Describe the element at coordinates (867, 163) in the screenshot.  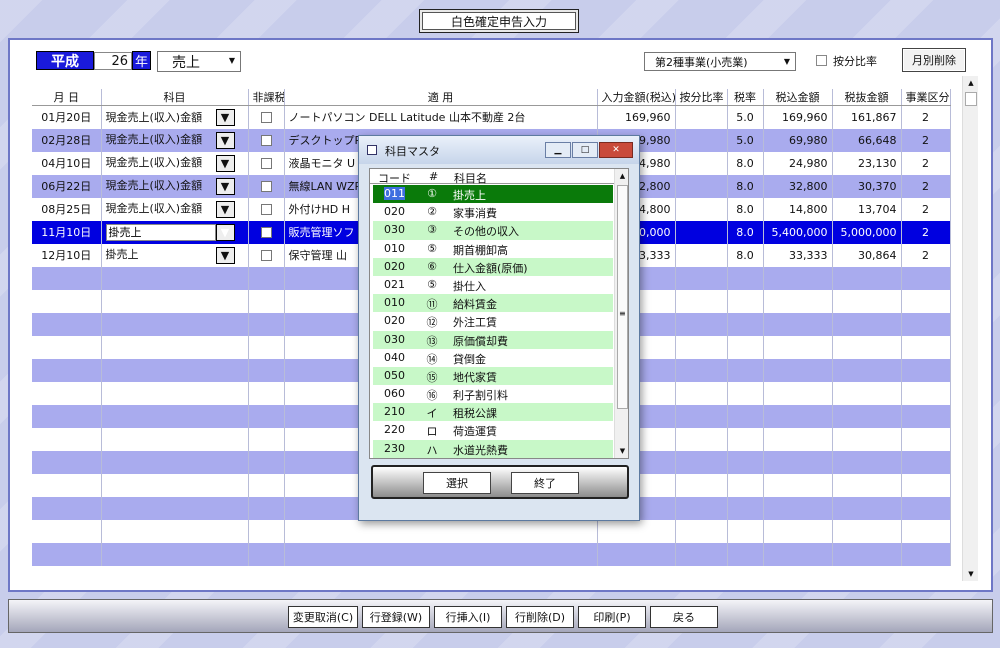
I see `grid-cell: 23,130` at that location.